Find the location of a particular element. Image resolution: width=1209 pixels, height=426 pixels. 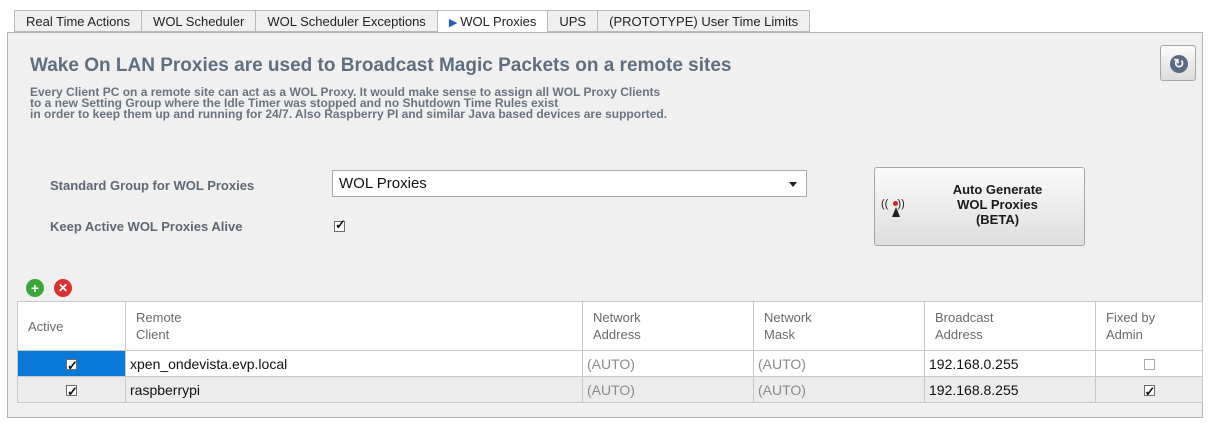

chevron-down-icon is located at coordinates (793, 184).